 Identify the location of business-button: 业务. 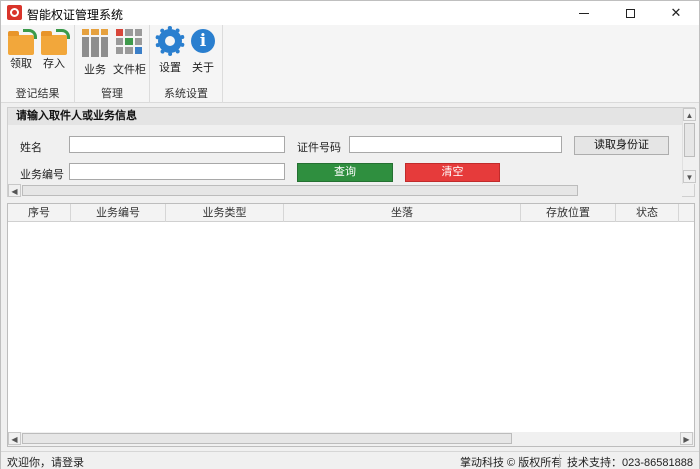
(95, 53).